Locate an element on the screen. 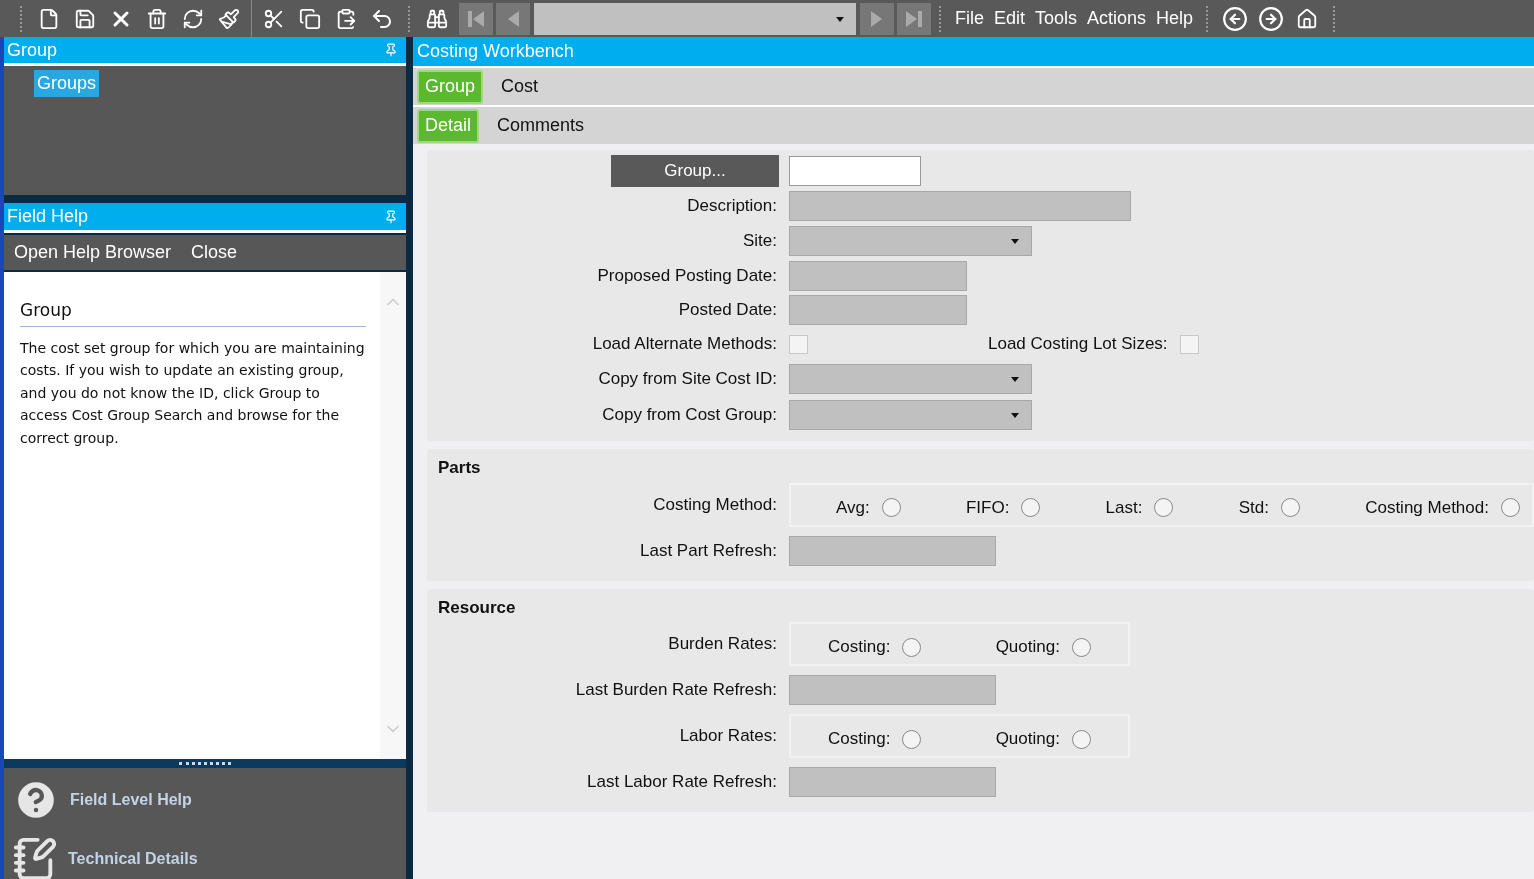 The image size is (1534, 879). panel-title: Field Help is located at coordinates (48, 216).